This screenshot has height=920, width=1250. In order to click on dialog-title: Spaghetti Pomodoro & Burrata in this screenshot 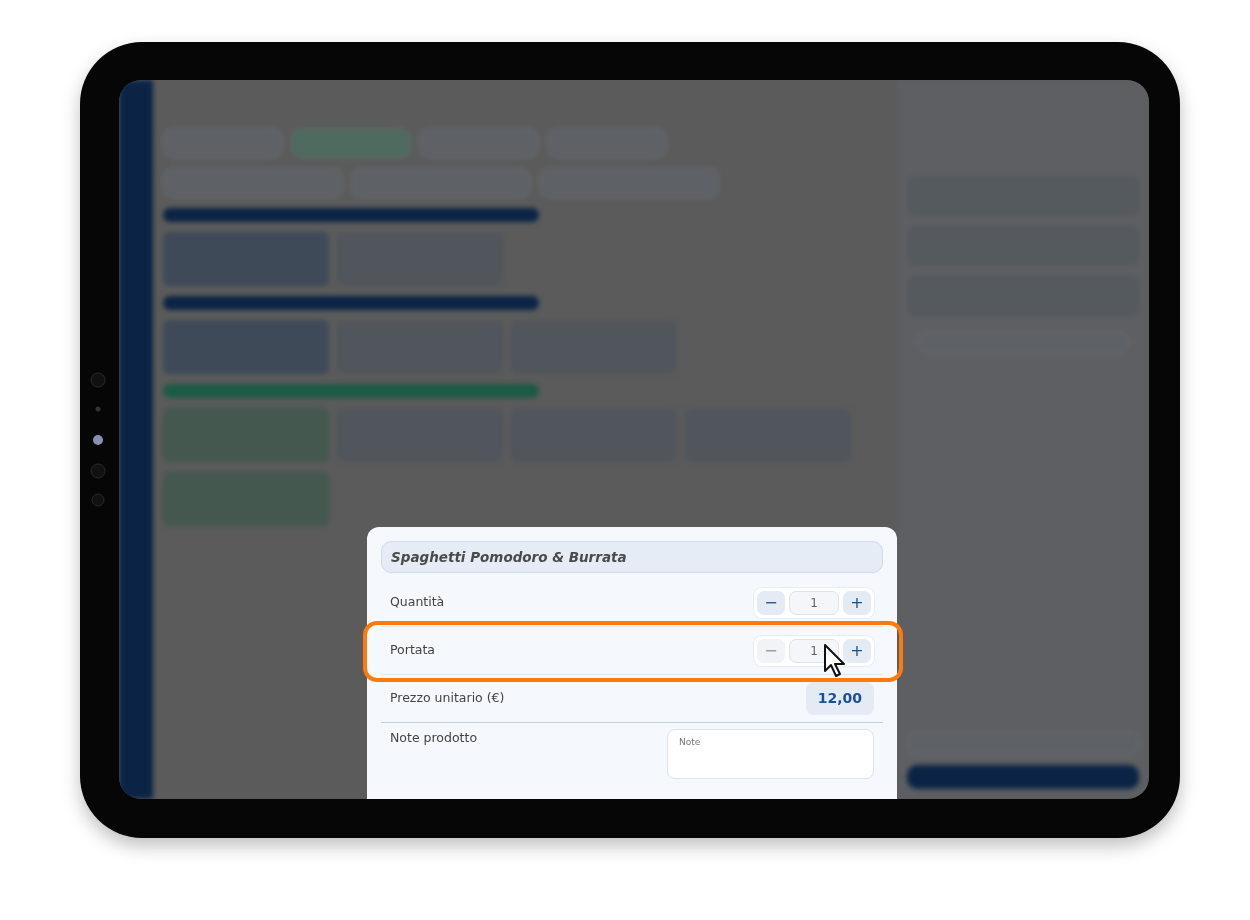, I will do `click(632, 557)`.